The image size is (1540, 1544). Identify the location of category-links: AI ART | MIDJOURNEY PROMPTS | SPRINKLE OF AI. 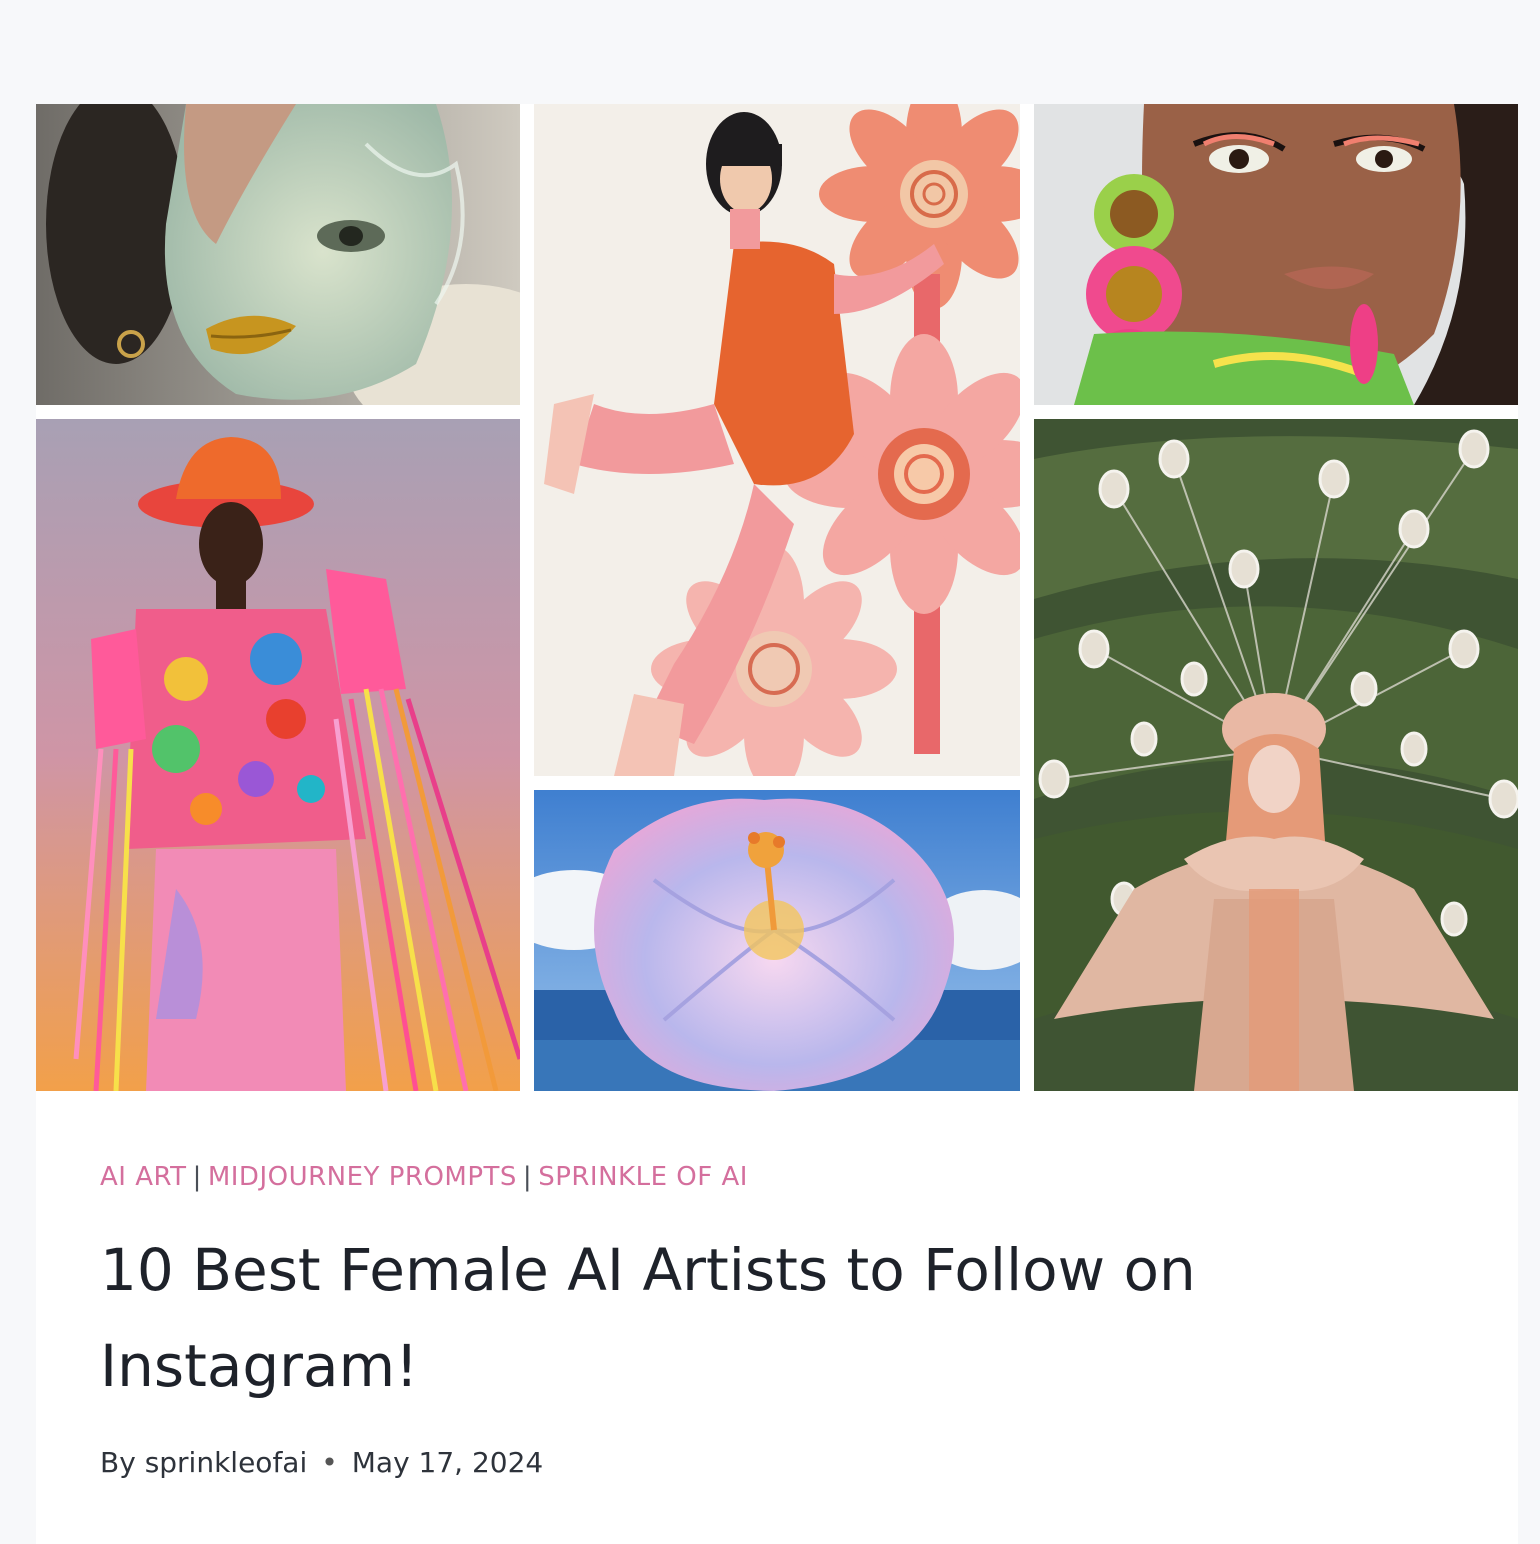
(424, 1177).